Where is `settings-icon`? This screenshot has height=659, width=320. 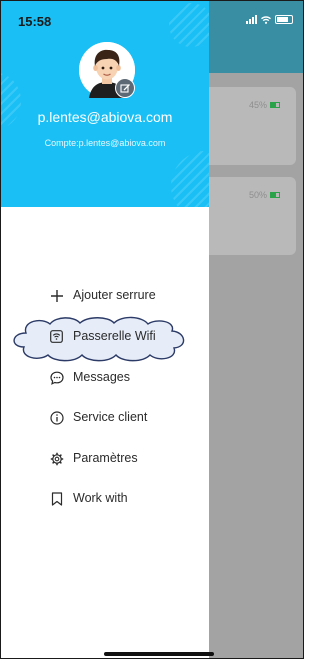
settings-icon is located at coordinates (56, 458).